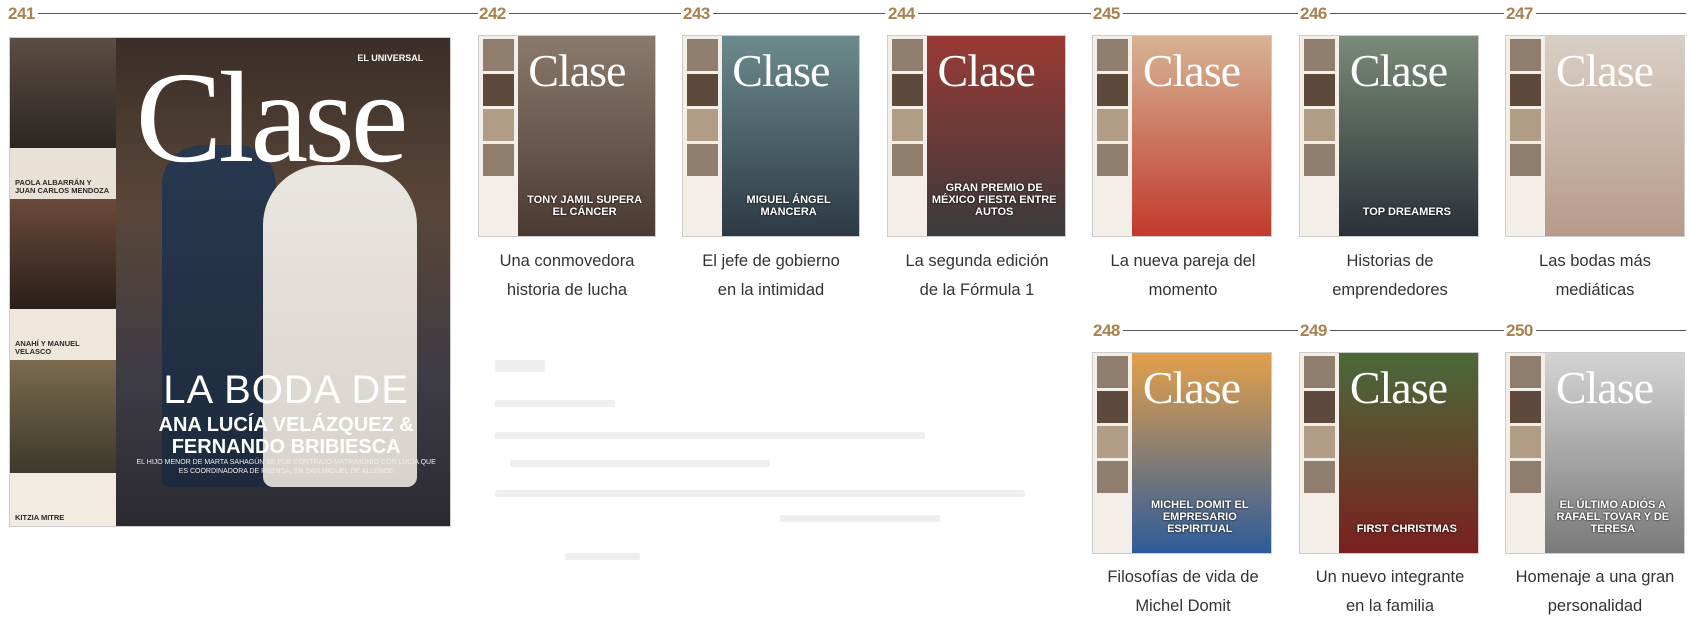 The height and width of the screenshot is (621, 1690). Describe the element at coordinates (47, 348) in the screenshot. I see `side-caption: ANAHÍ Y MANUEL VELASCO` at that location.